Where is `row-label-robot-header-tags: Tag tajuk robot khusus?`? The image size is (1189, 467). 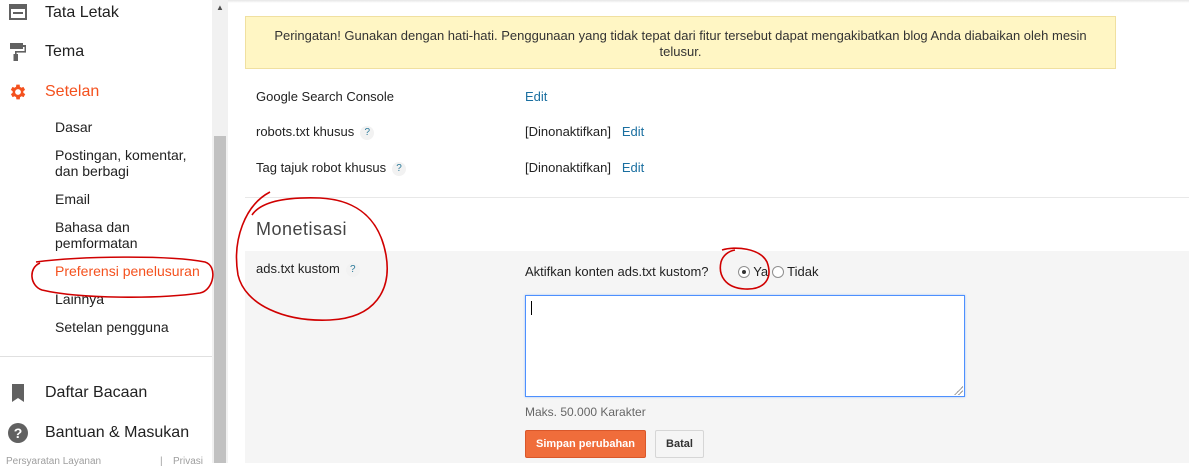 row-label-robot-header-tags: Tag tajuk robot khusus? is located at coordinates (331, 168).